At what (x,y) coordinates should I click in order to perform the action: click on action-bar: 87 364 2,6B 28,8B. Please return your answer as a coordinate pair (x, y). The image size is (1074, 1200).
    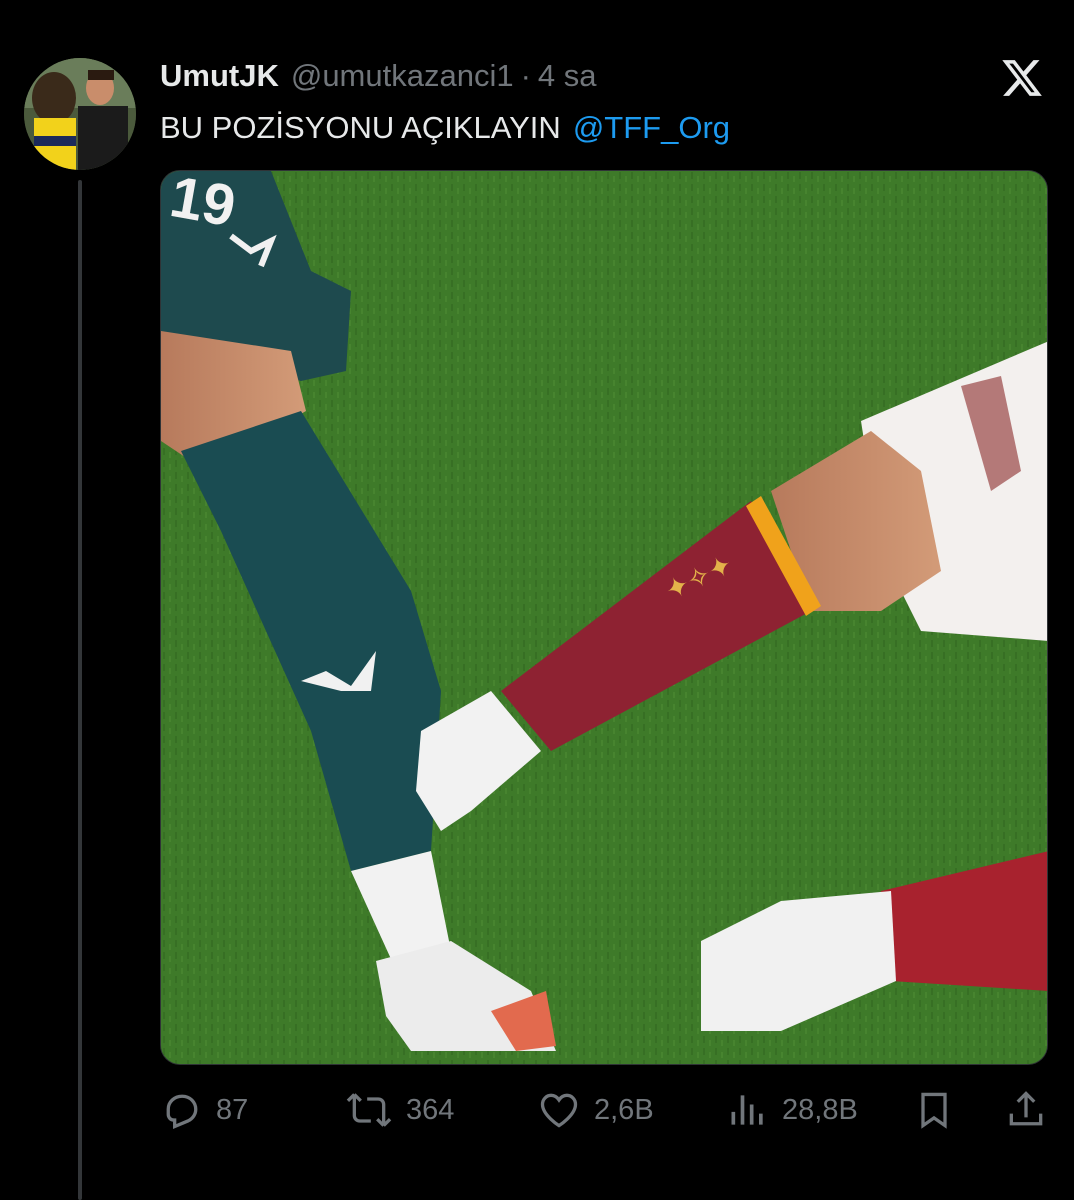
    Looking at the image, I should click on (604, 1110).